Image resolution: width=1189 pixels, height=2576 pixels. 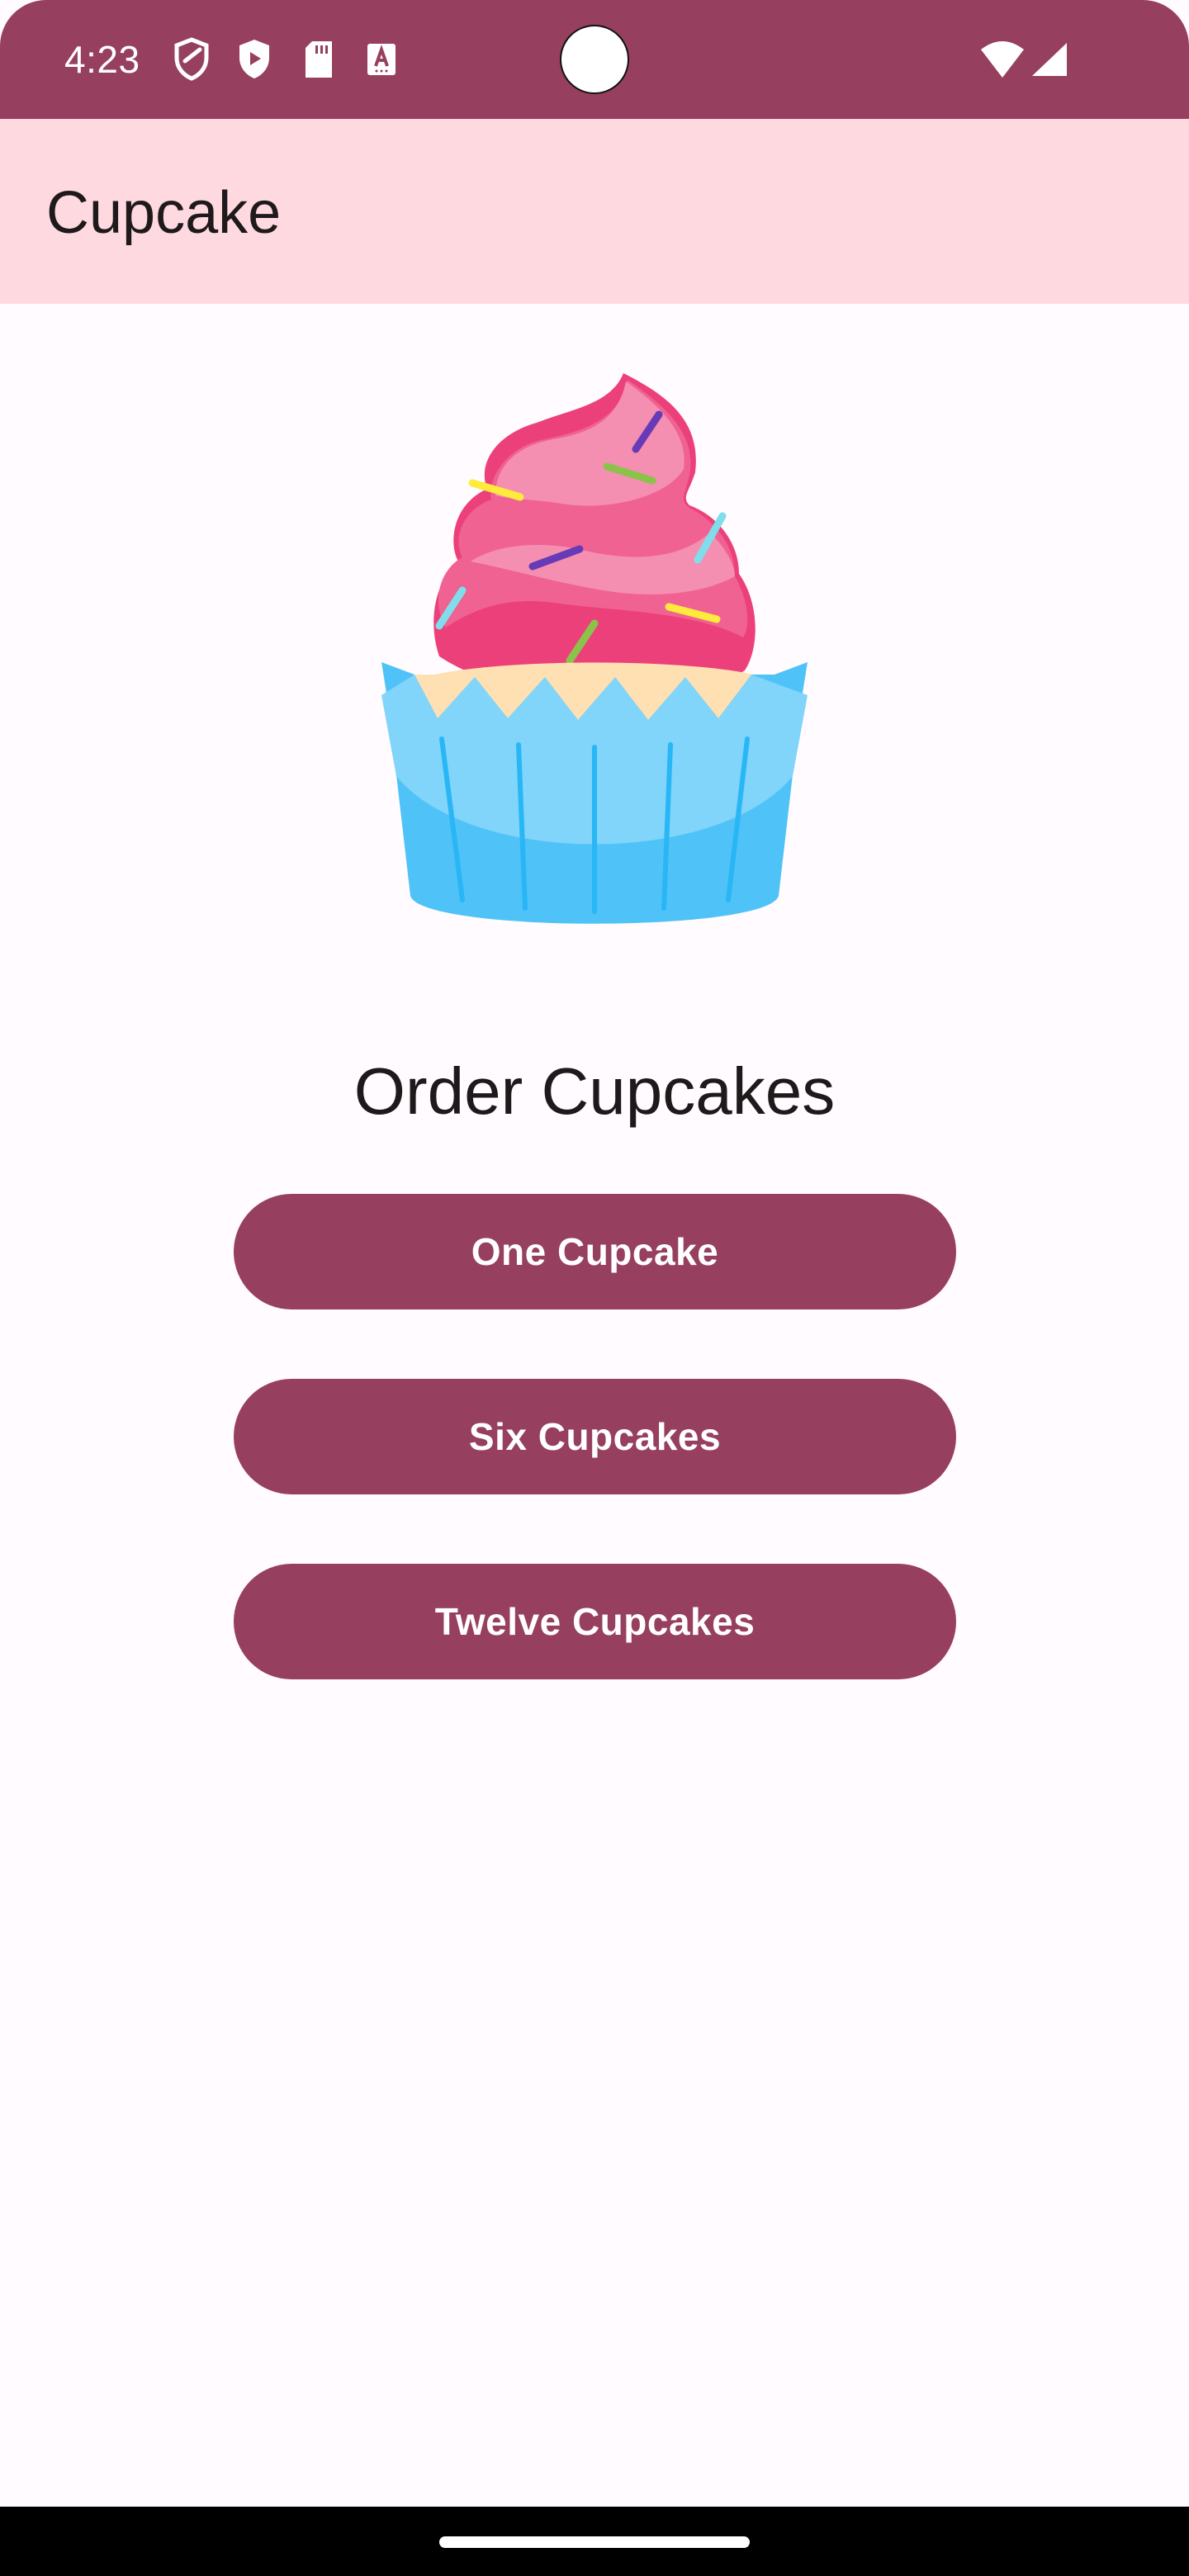 What do you see at coordinates (254, 59) in the screenshot?
I see `play-shield-icon` at bounding box center [254, 59].